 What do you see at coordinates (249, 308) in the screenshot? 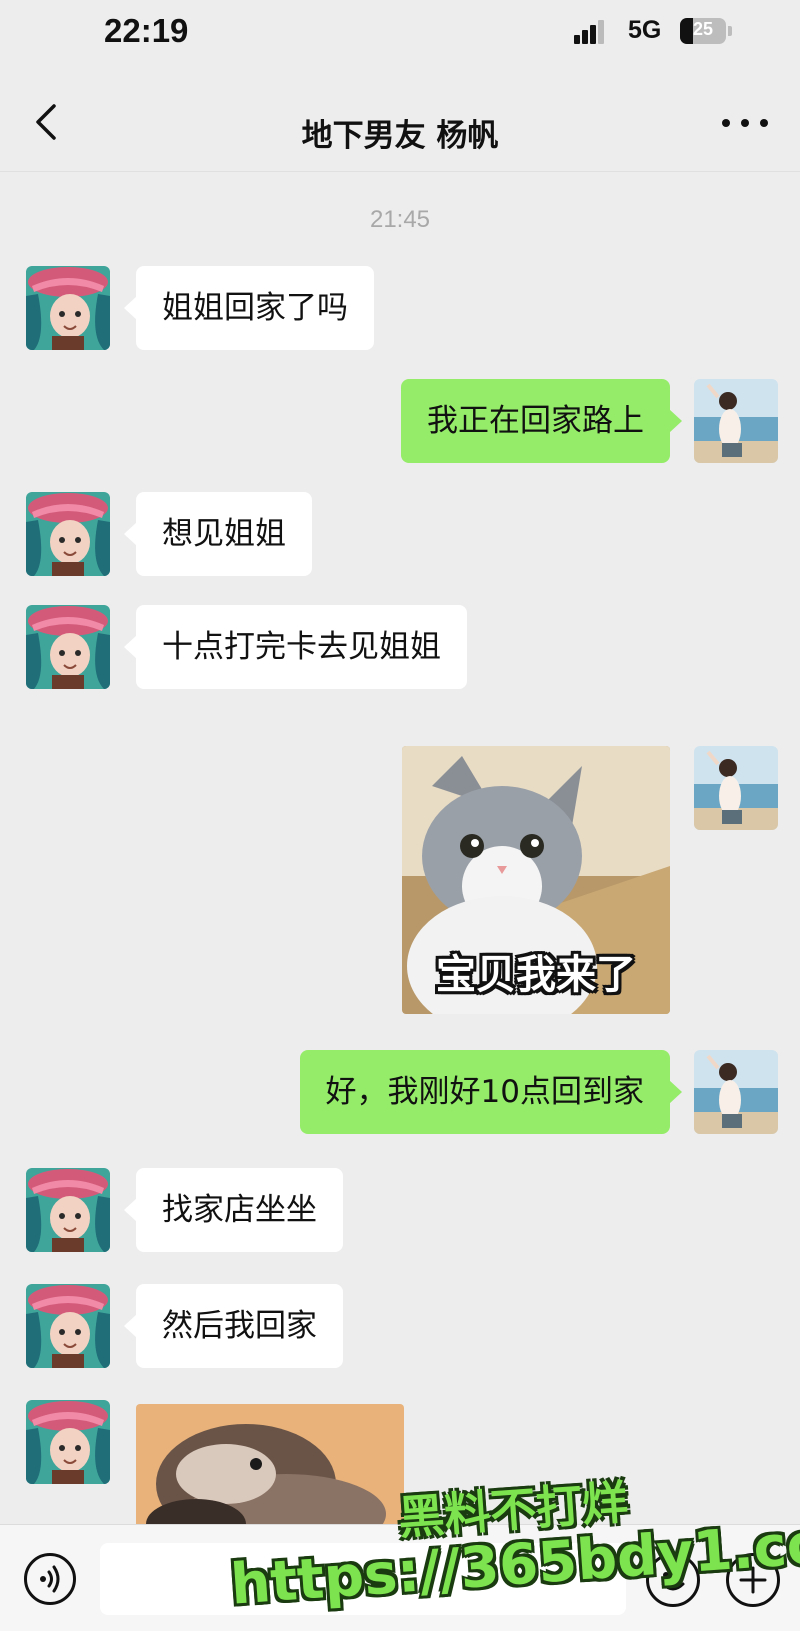
I see `message-bubble: 姐姐回家了吗` at bounding box center [249, 308].